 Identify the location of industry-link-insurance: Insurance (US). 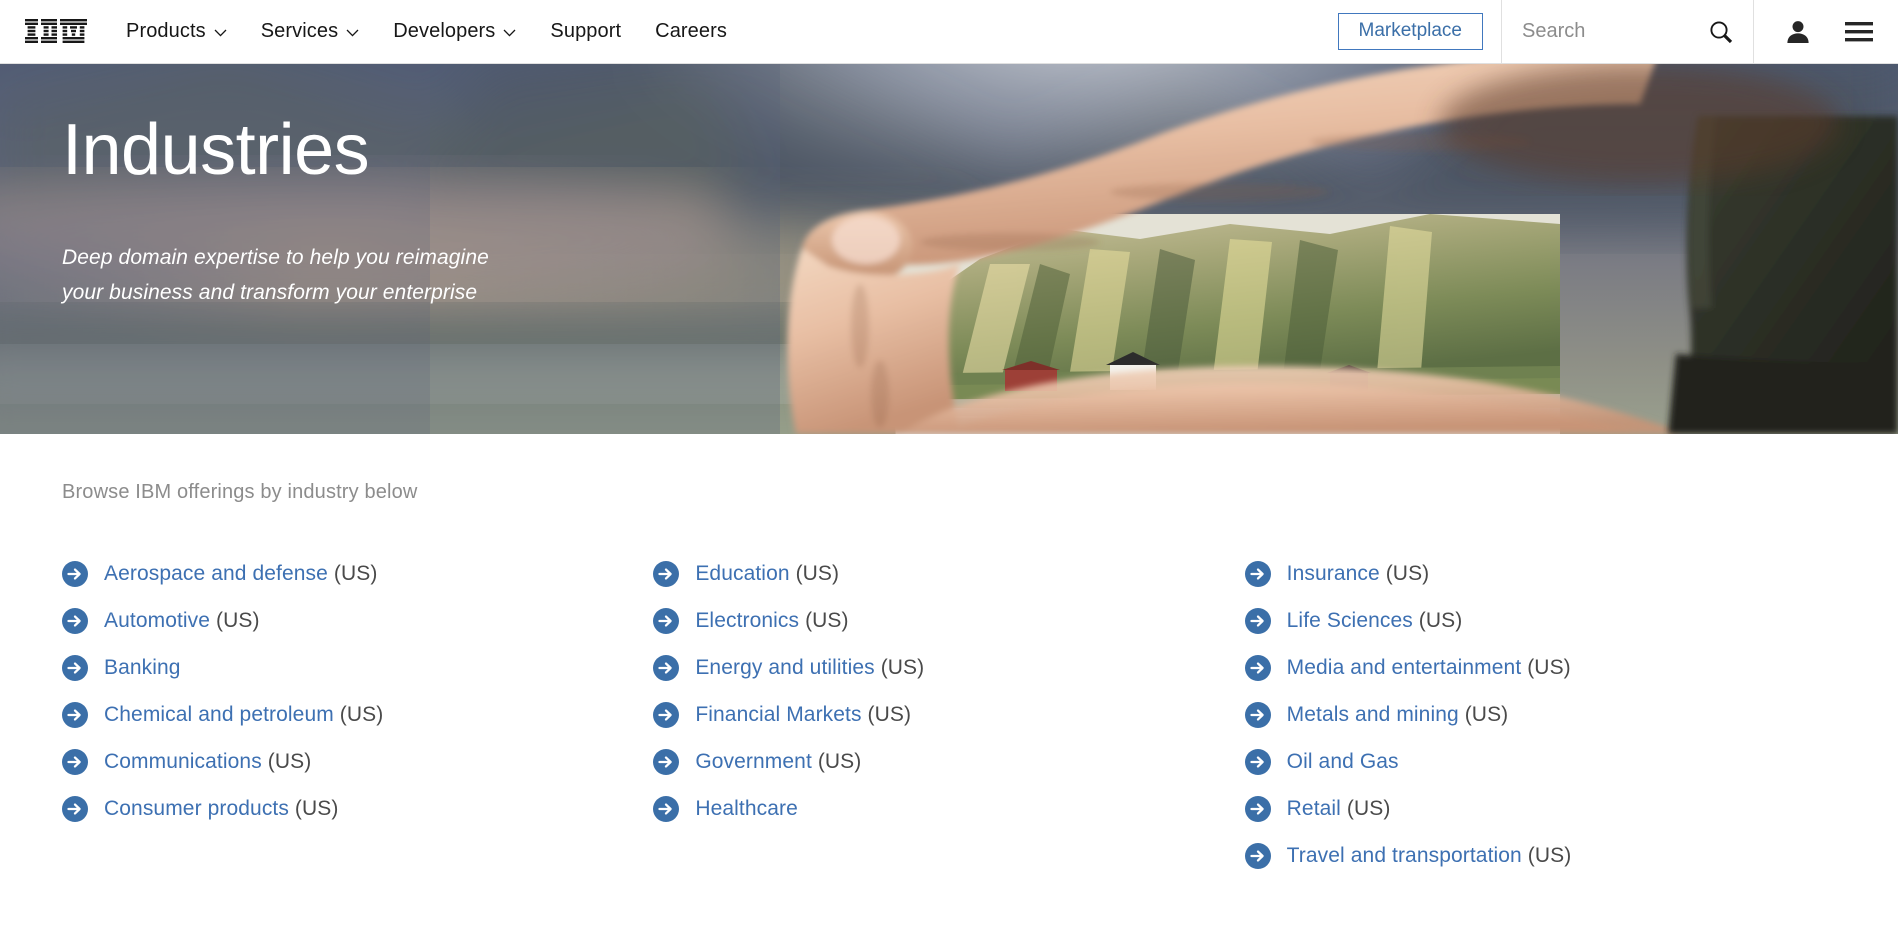
(1540, 573).